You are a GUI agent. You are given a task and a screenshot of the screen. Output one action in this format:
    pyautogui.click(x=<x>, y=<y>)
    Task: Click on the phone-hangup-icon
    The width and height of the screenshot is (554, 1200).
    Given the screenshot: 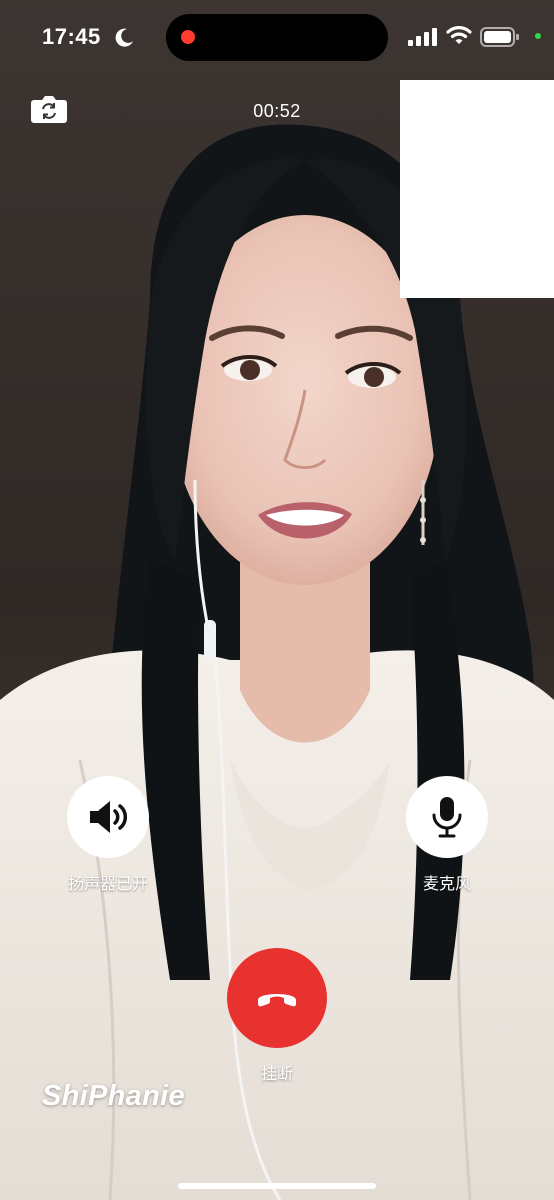 What is the action you would take?
    pyautogui.click(x=277, y=1000)
    